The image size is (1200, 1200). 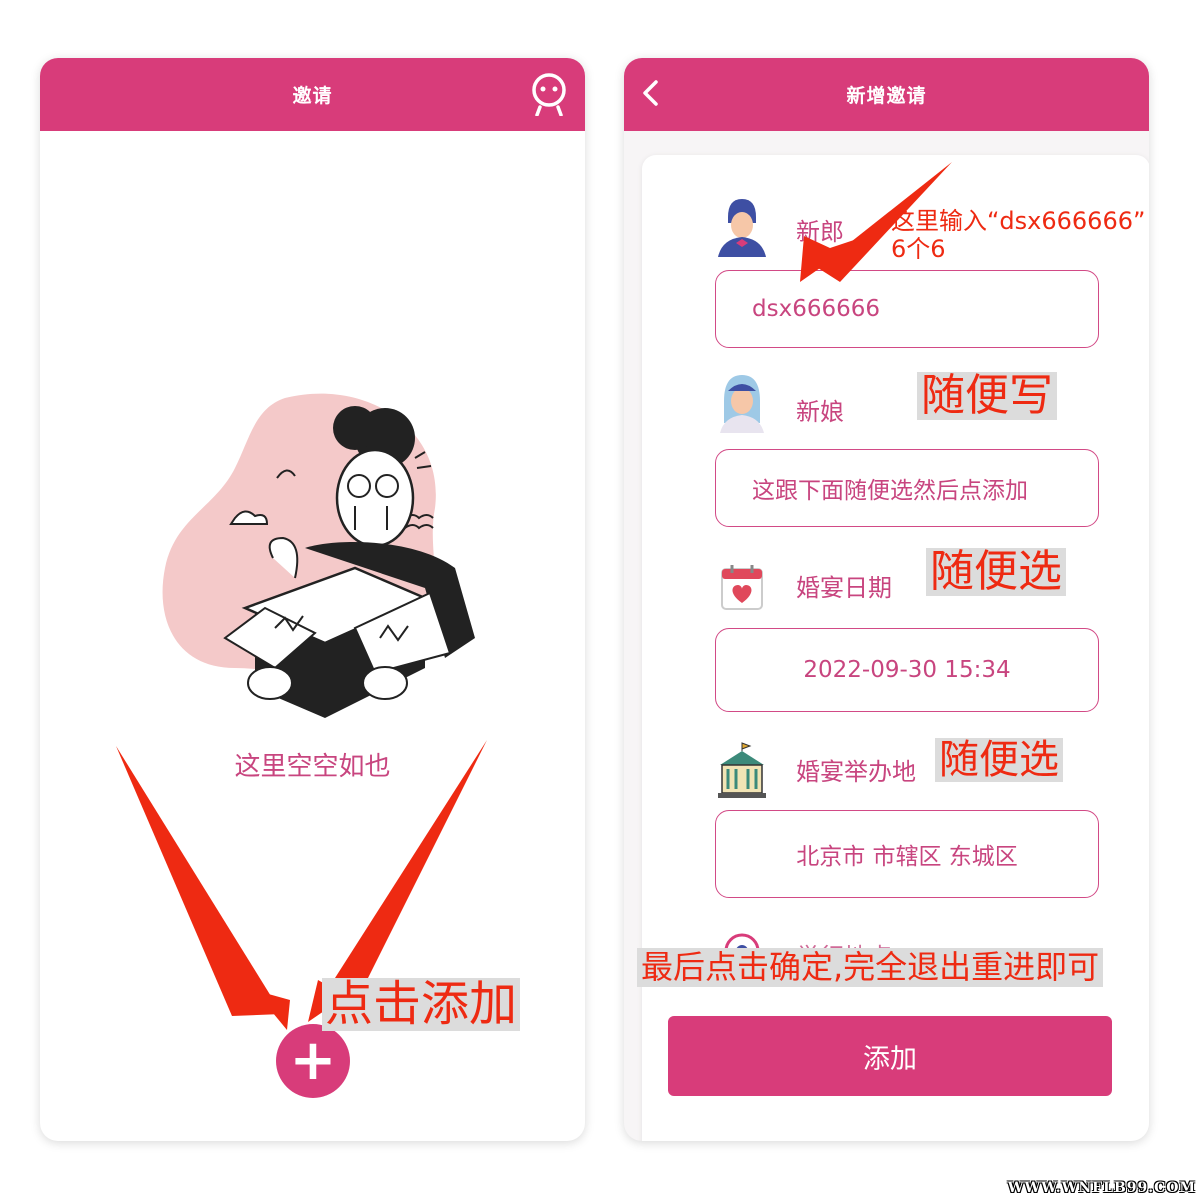 I want to click on annotation-date-hint: 随便选, so click(x=996, y=572).